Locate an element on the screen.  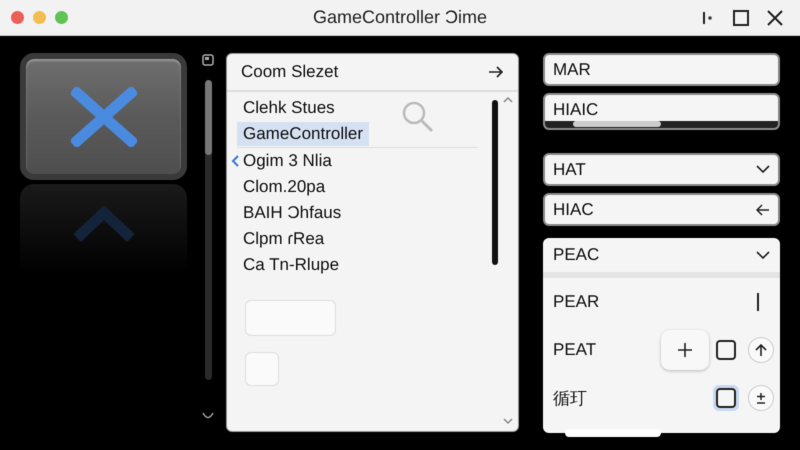
list-item: Clom.20pa is located at coordinates (284, 187).